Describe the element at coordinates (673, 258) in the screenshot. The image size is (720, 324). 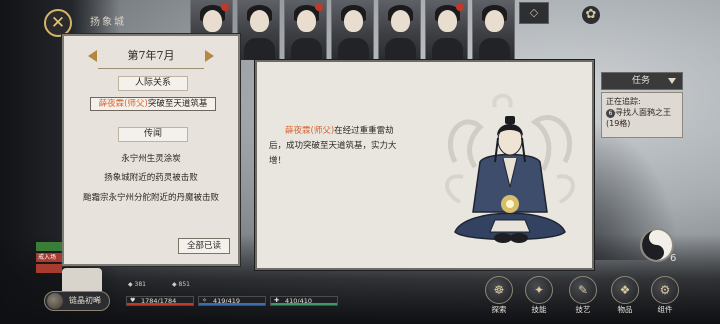
I see `taiji-count: 6` at that location.